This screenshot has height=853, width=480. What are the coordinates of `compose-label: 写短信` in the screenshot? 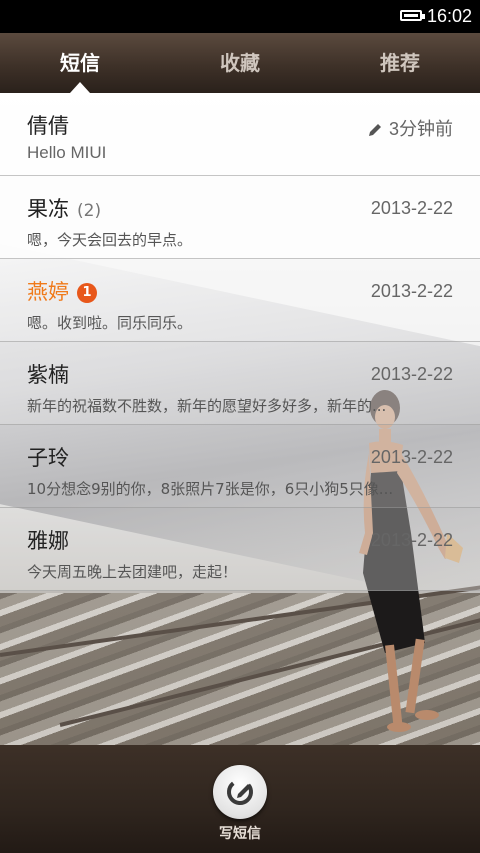 It's located at (240, 833).